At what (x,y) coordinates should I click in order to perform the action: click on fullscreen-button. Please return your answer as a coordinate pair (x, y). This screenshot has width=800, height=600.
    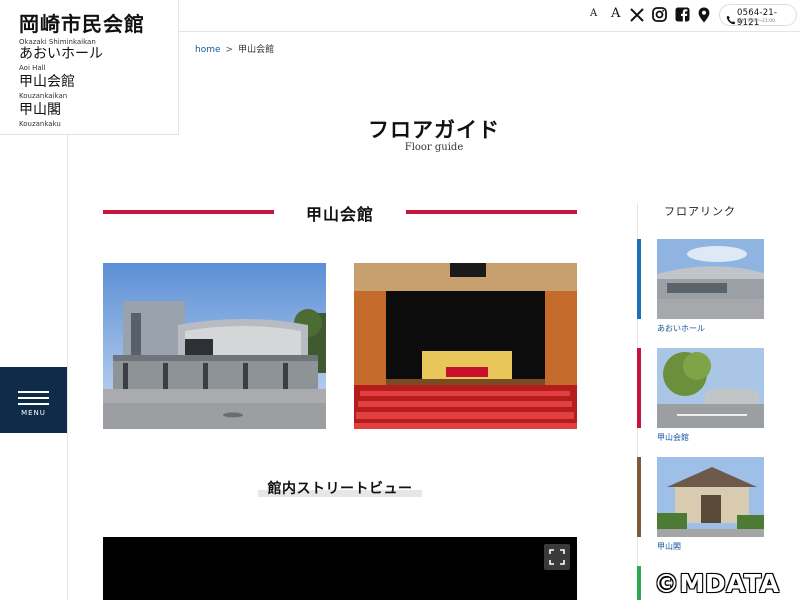
    Looking at the image, I should click on (557, 557).